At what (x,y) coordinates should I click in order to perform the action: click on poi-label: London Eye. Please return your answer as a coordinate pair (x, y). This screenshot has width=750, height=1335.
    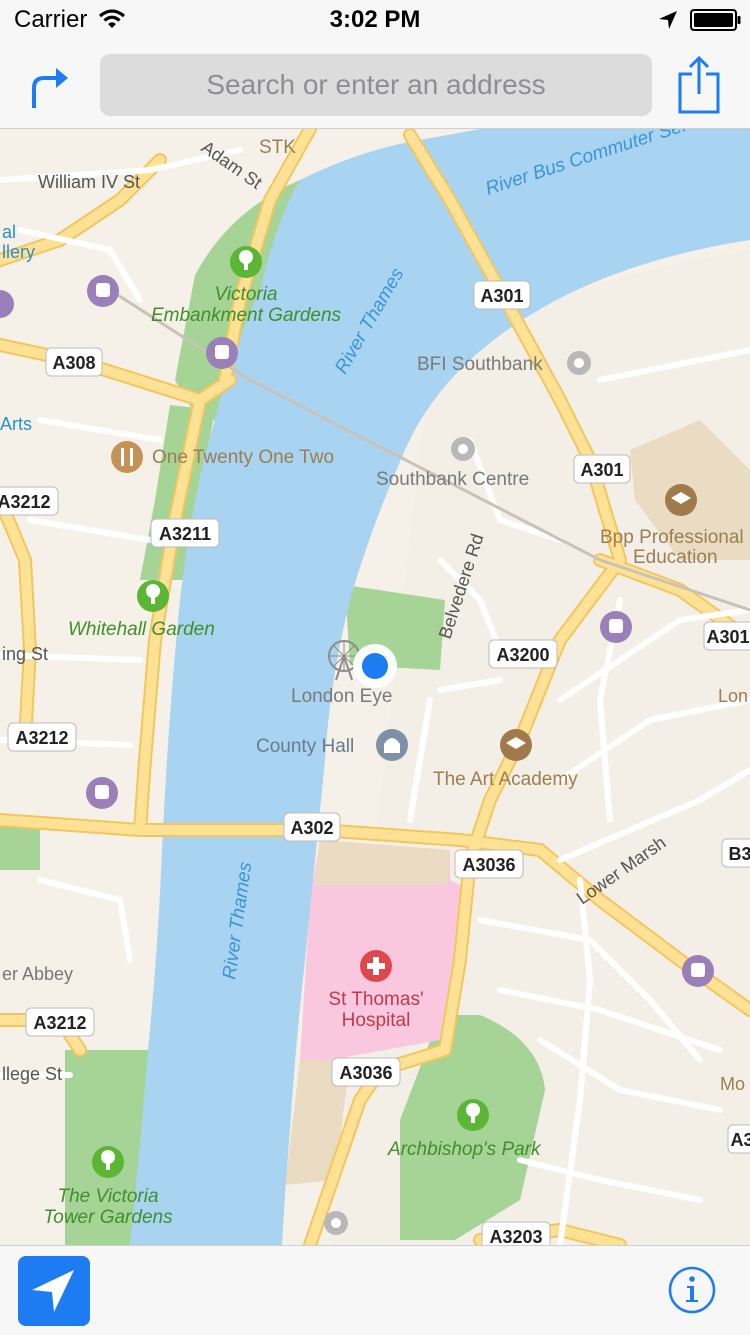
    Looking at the image, I should click on (341, 696).